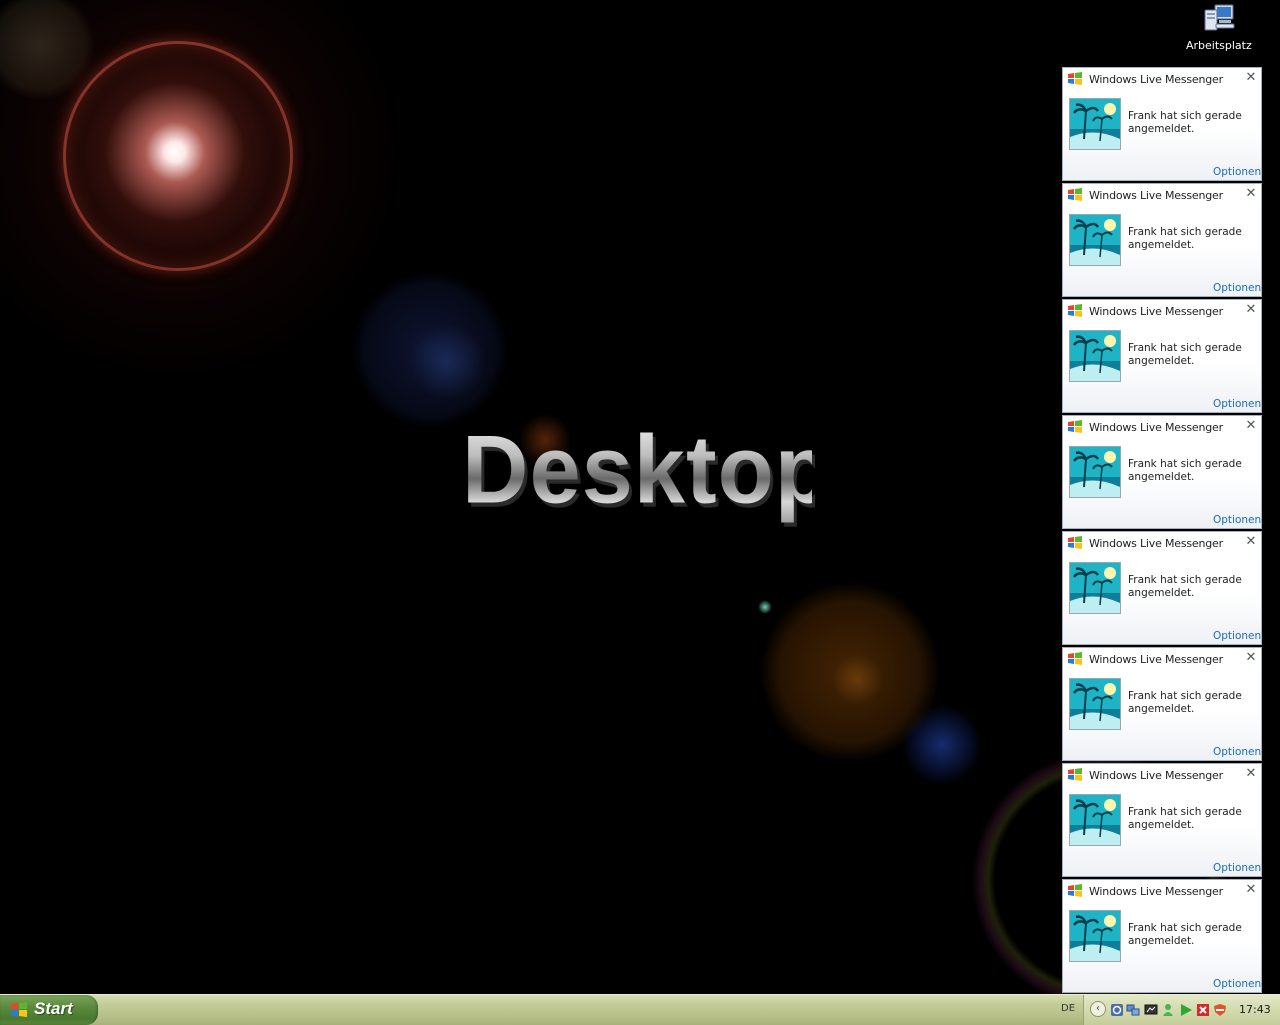  I want to click on desktop-icon-arbeitsplatz: Arbeitsplatz, so click(1219, 28).